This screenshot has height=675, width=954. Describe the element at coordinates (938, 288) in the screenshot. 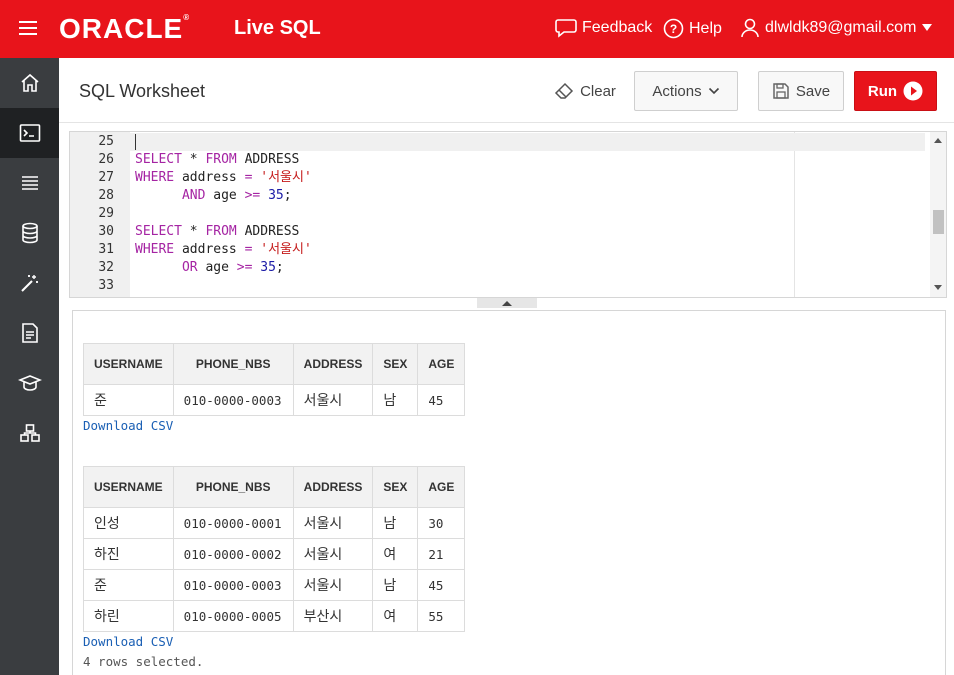

I see `scroll-down-arrow-icon` at that location.